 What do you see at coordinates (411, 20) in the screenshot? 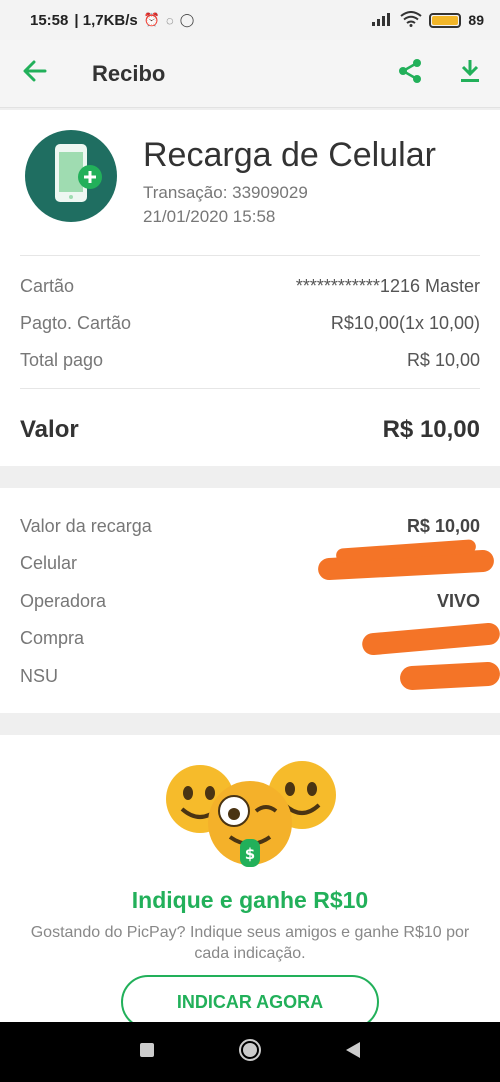
I see `wifi-icon` at bounding box center [411, 20].